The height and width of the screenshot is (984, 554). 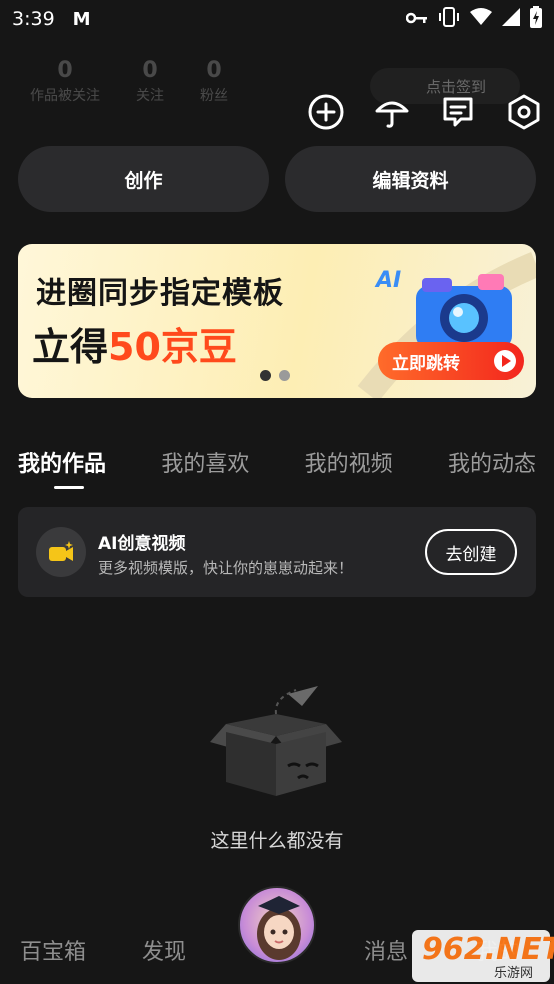 What do you see at coordinates (277, 19) in the screenshot?
I see `status-bar: 3:39 M` at bounding box center [277, 19].